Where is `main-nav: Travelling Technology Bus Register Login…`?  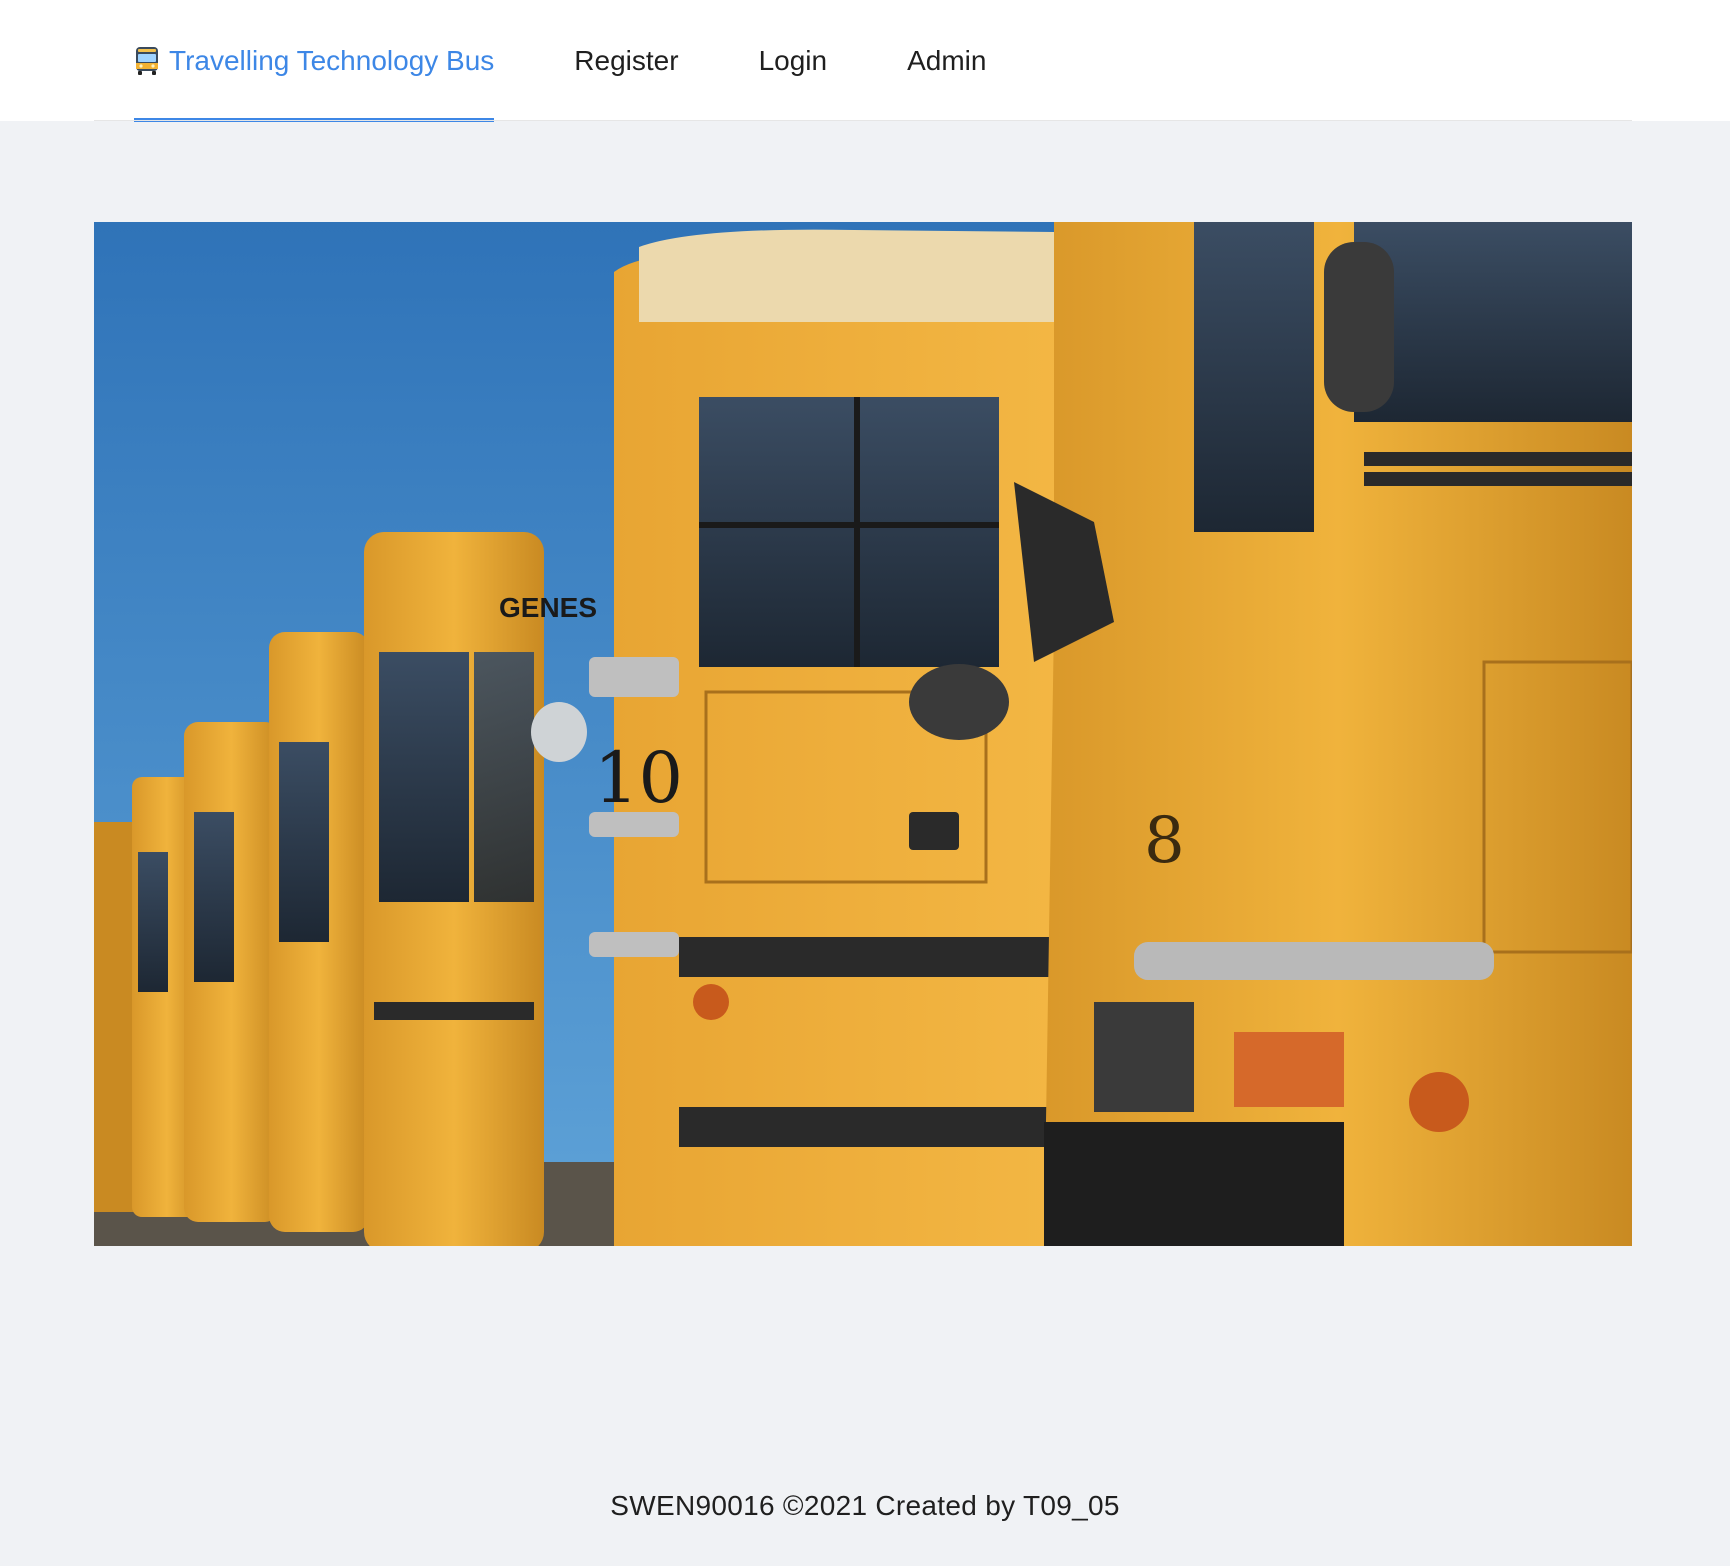
main-nav: Travelling Technology Bus Register Login… is located at coordinates (600, 61).